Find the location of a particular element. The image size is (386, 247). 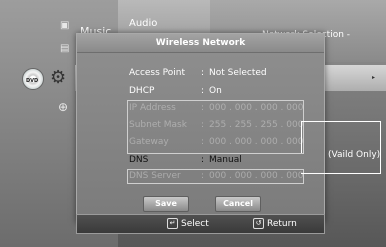

cancel-button: Cancel is located at coordinates (238, 204).